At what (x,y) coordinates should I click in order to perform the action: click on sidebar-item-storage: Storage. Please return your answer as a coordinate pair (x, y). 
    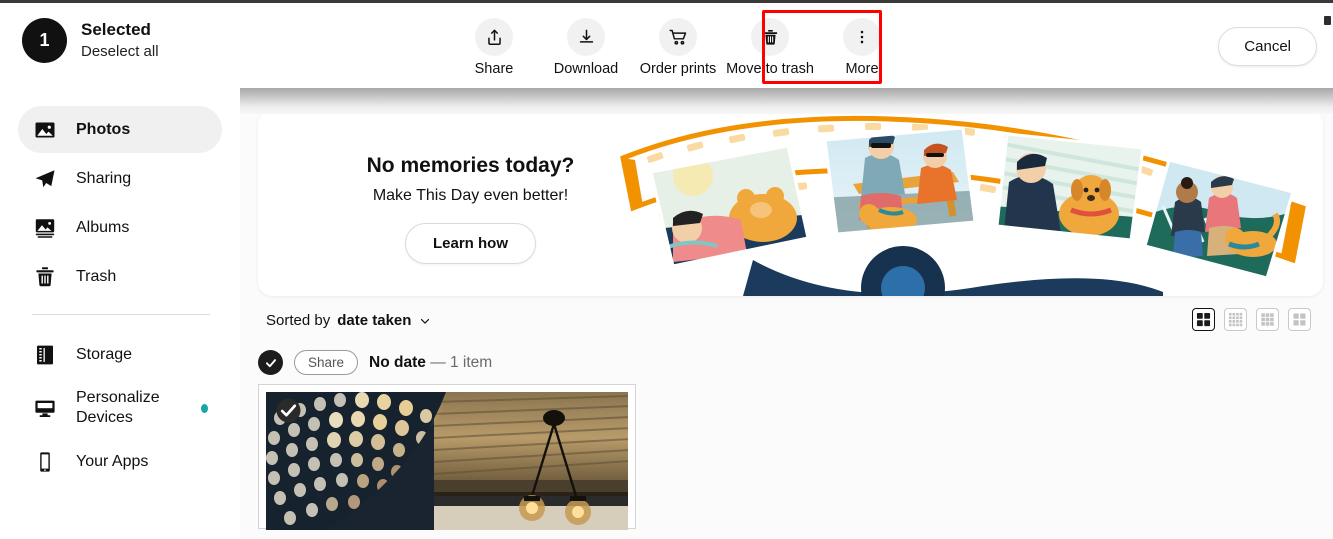
    Looking at the image, I should click on (120, 354).